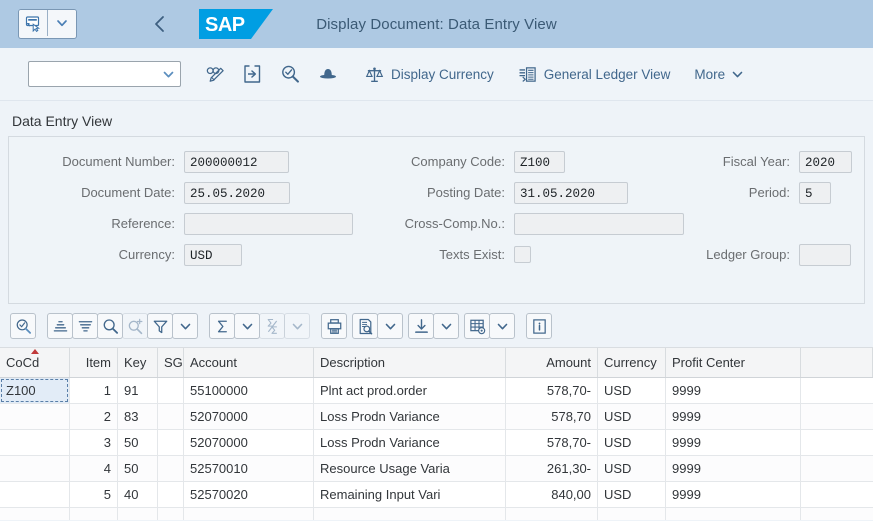 The height and width of the screenshot is (521, 873). What do you see at coordinates (477, 326) in the screenshot?
I see `layout-settings-icon` at bounding box center [477, 326].